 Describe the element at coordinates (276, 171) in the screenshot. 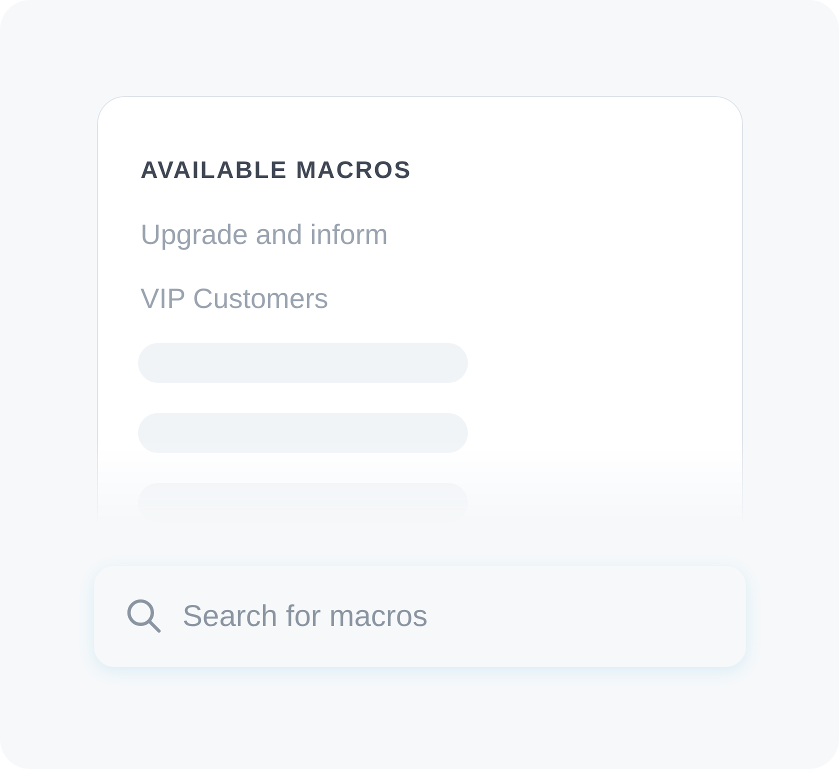

I see `section-heading: AVAILABLE MACROS` at that location.